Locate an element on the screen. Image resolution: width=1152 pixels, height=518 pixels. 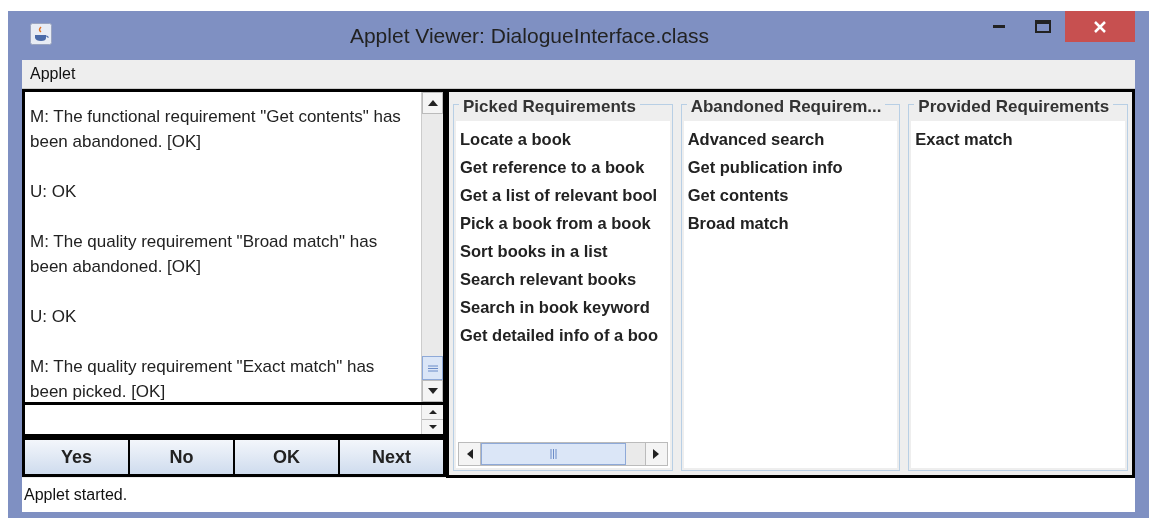
vertical-scrollbar is located at coordinates (432, 247).